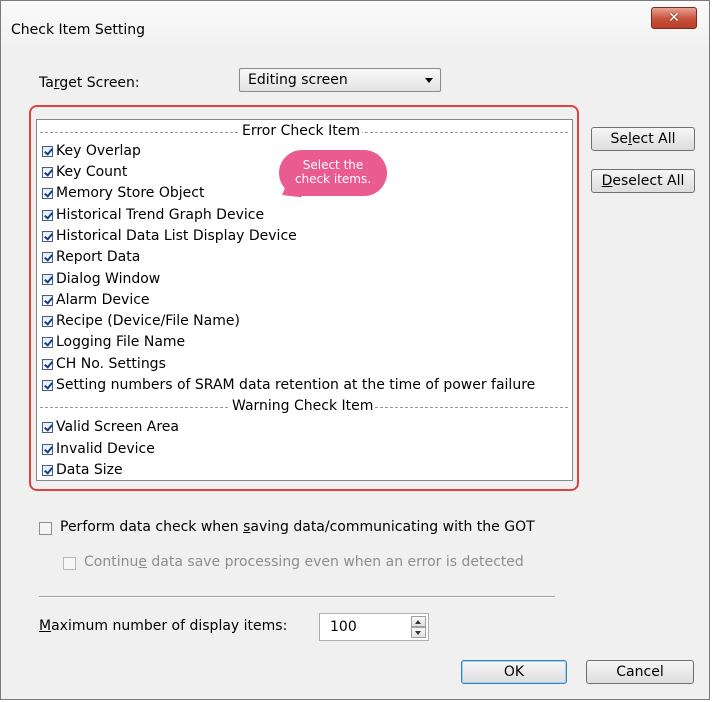 The height and width of the screenshot is (702, 712). I want to click on error-check-label: Error Check Item, so click(301, 131).